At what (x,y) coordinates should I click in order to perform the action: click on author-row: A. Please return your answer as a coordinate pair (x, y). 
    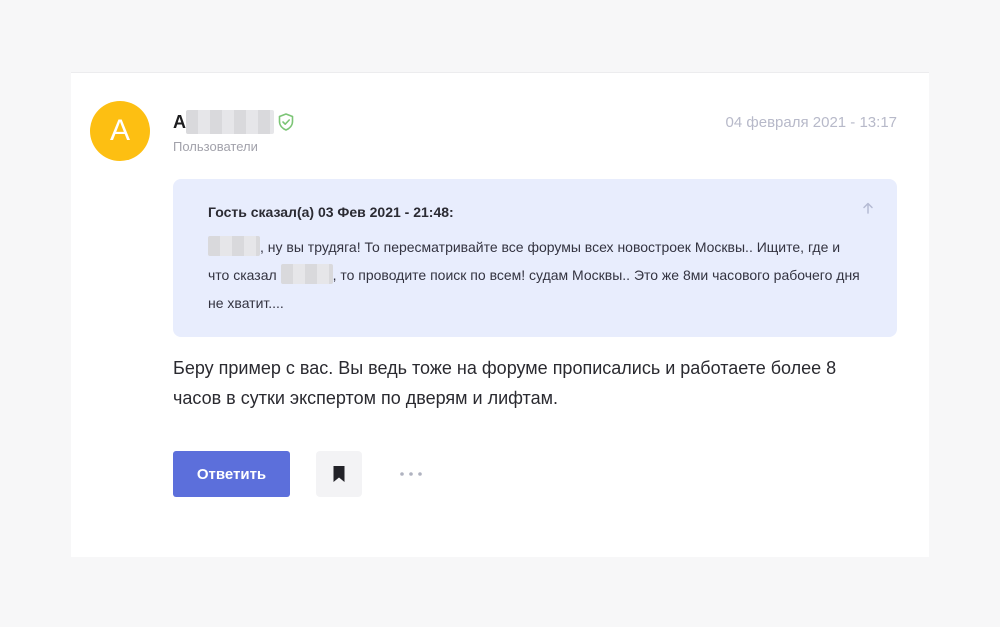
    Looking at the image, I should click on (234, 122).